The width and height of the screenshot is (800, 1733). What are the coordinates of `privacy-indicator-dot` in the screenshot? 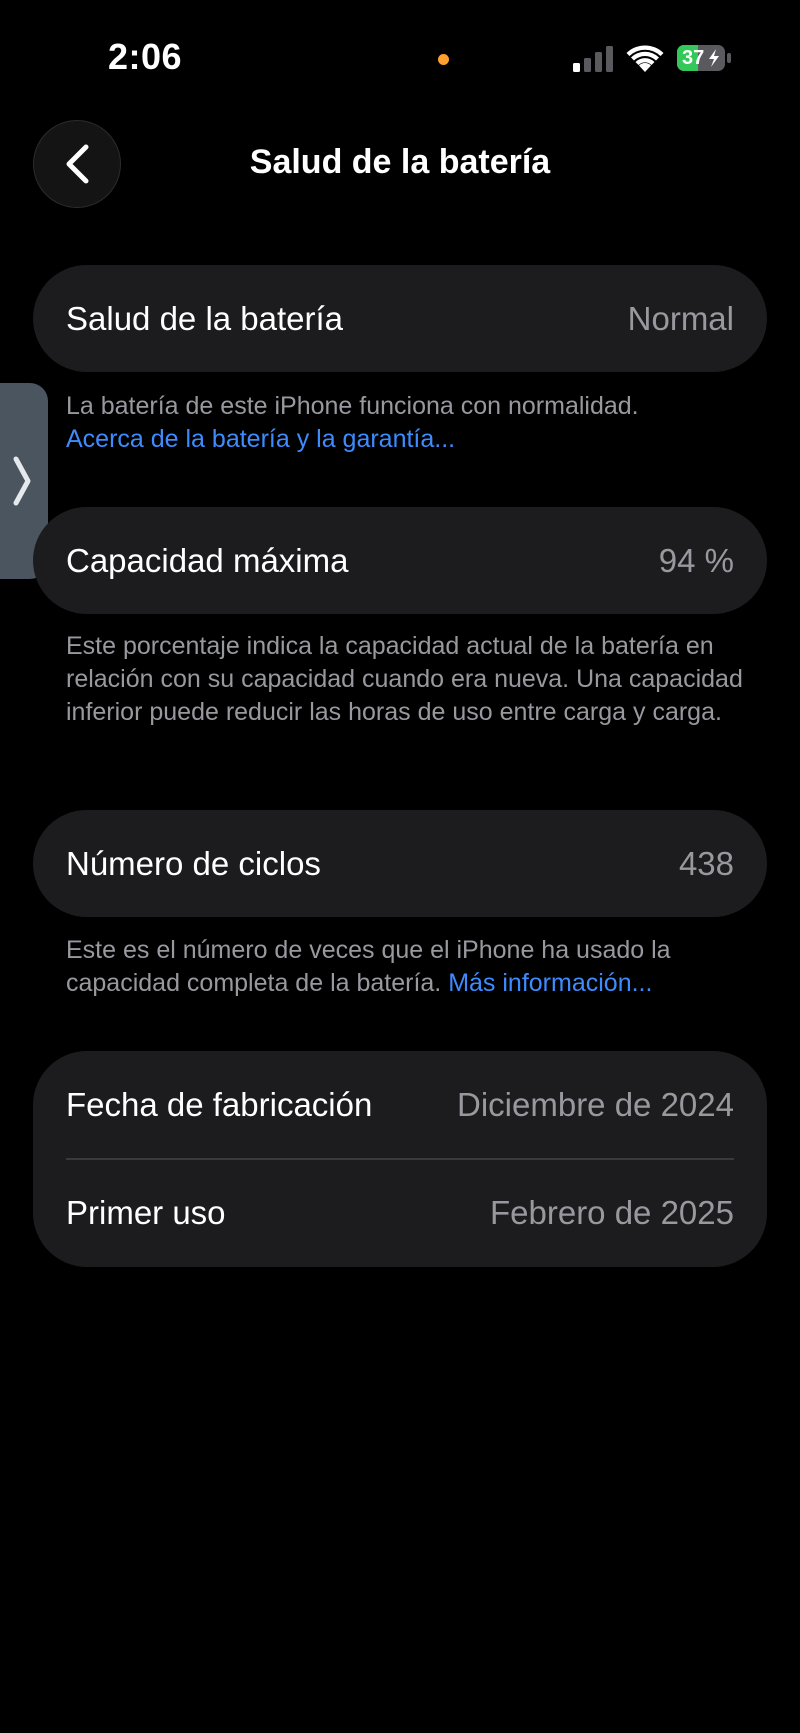 It's located at (443, 59).